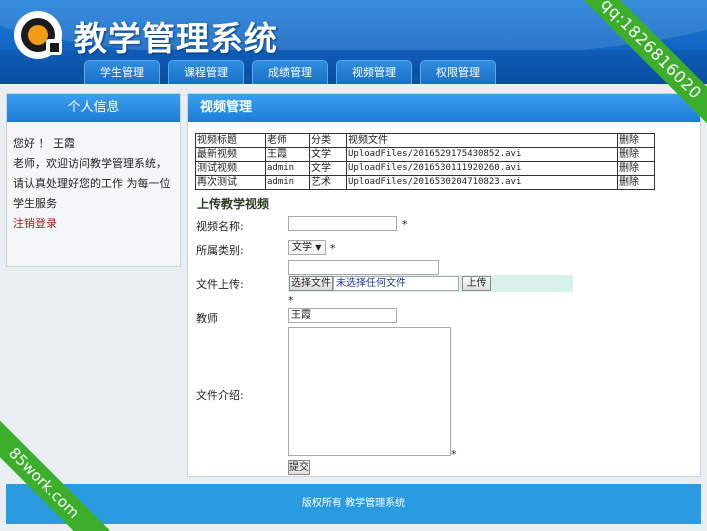 Image resolution: width=707 pixels, height=531 pixels. I want to click on file-upload-label: 文件上传:, so click(220, 284).